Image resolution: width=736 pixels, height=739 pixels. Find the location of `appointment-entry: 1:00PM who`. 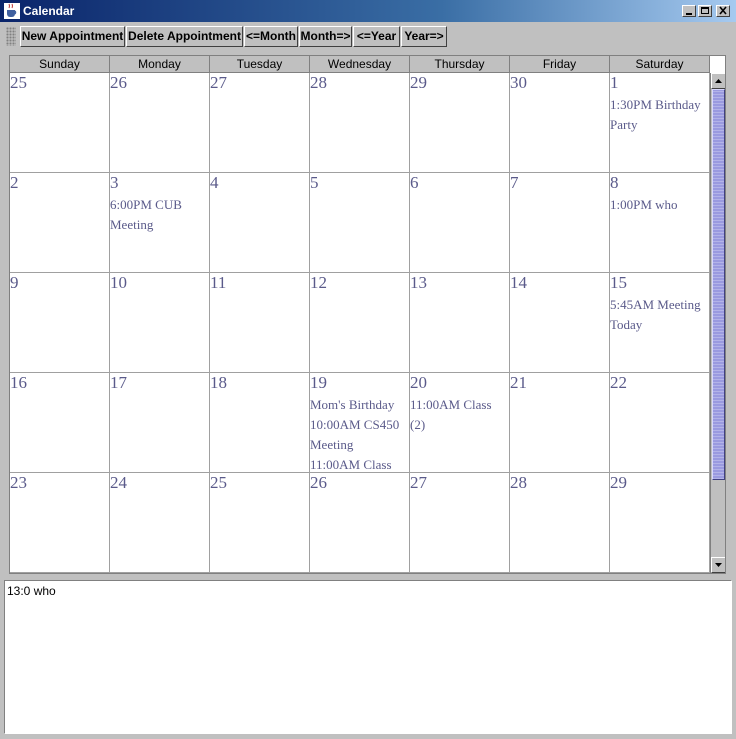

appointment-entry: 1:00PM who is located at coordinates (659, 205).